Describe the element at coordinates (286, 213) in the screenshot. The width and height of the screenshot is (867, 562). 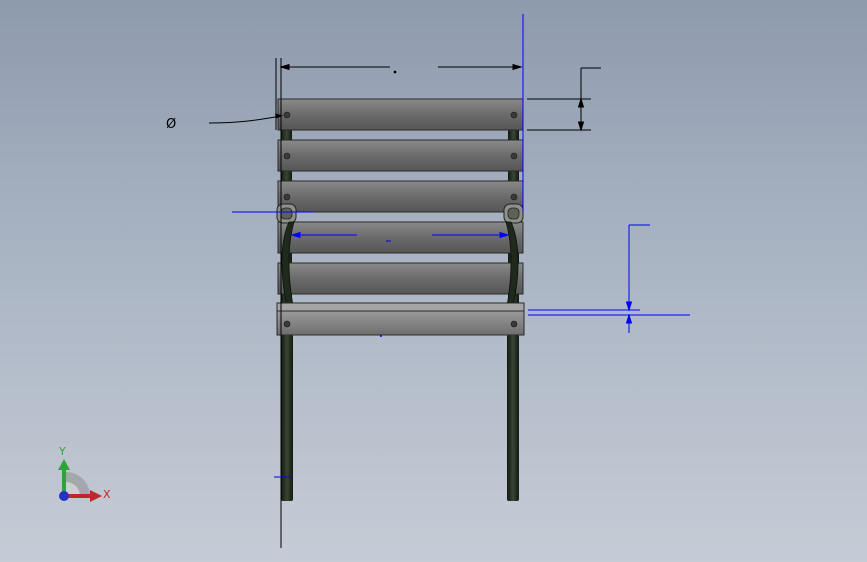
I see `left-arm-bracket` at that location.